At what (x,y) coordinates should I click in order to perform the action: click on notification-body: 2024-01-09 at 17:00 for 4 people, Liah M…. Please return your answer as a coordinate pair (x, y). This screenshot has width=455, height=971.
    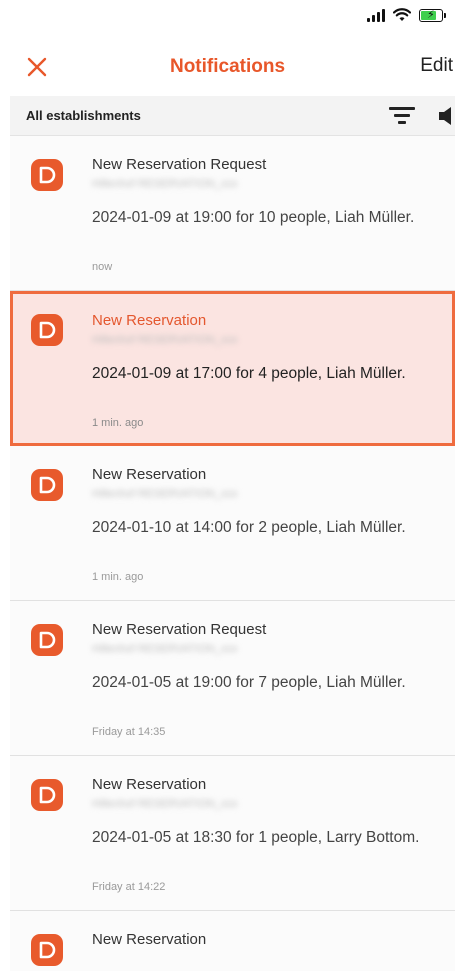
    Looking at the image, I should click on (249, 373).